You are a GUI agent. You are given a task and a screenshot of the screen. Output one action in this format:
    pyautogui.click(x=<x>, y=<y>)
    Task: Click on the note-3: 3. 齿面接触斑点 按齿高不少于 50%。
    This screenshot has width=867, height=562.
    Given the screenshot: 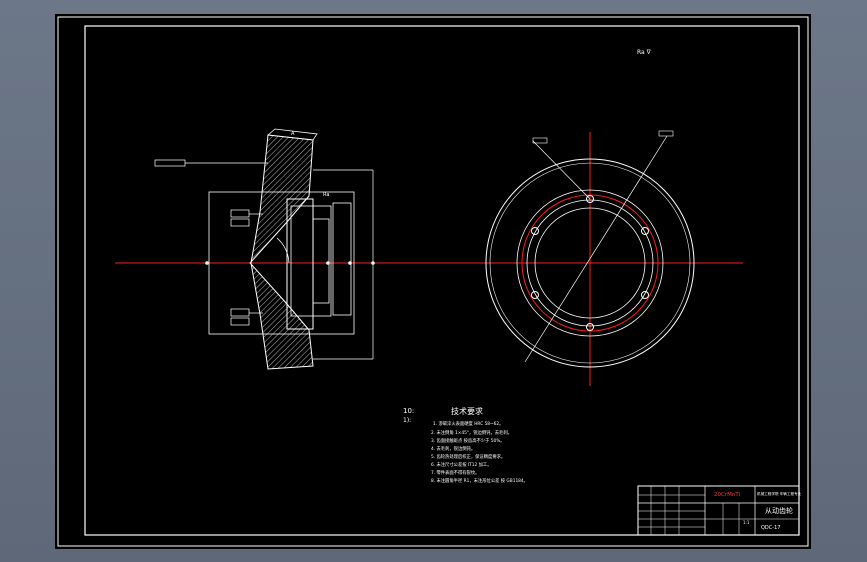 What is the action you would take?
    pyautogui.click(x=468, y=440)
    